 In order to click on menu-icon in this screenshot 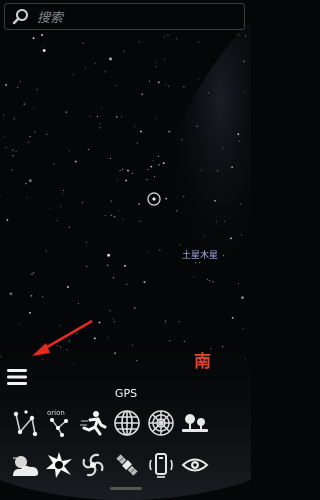, I will do `click(17, 377)`.